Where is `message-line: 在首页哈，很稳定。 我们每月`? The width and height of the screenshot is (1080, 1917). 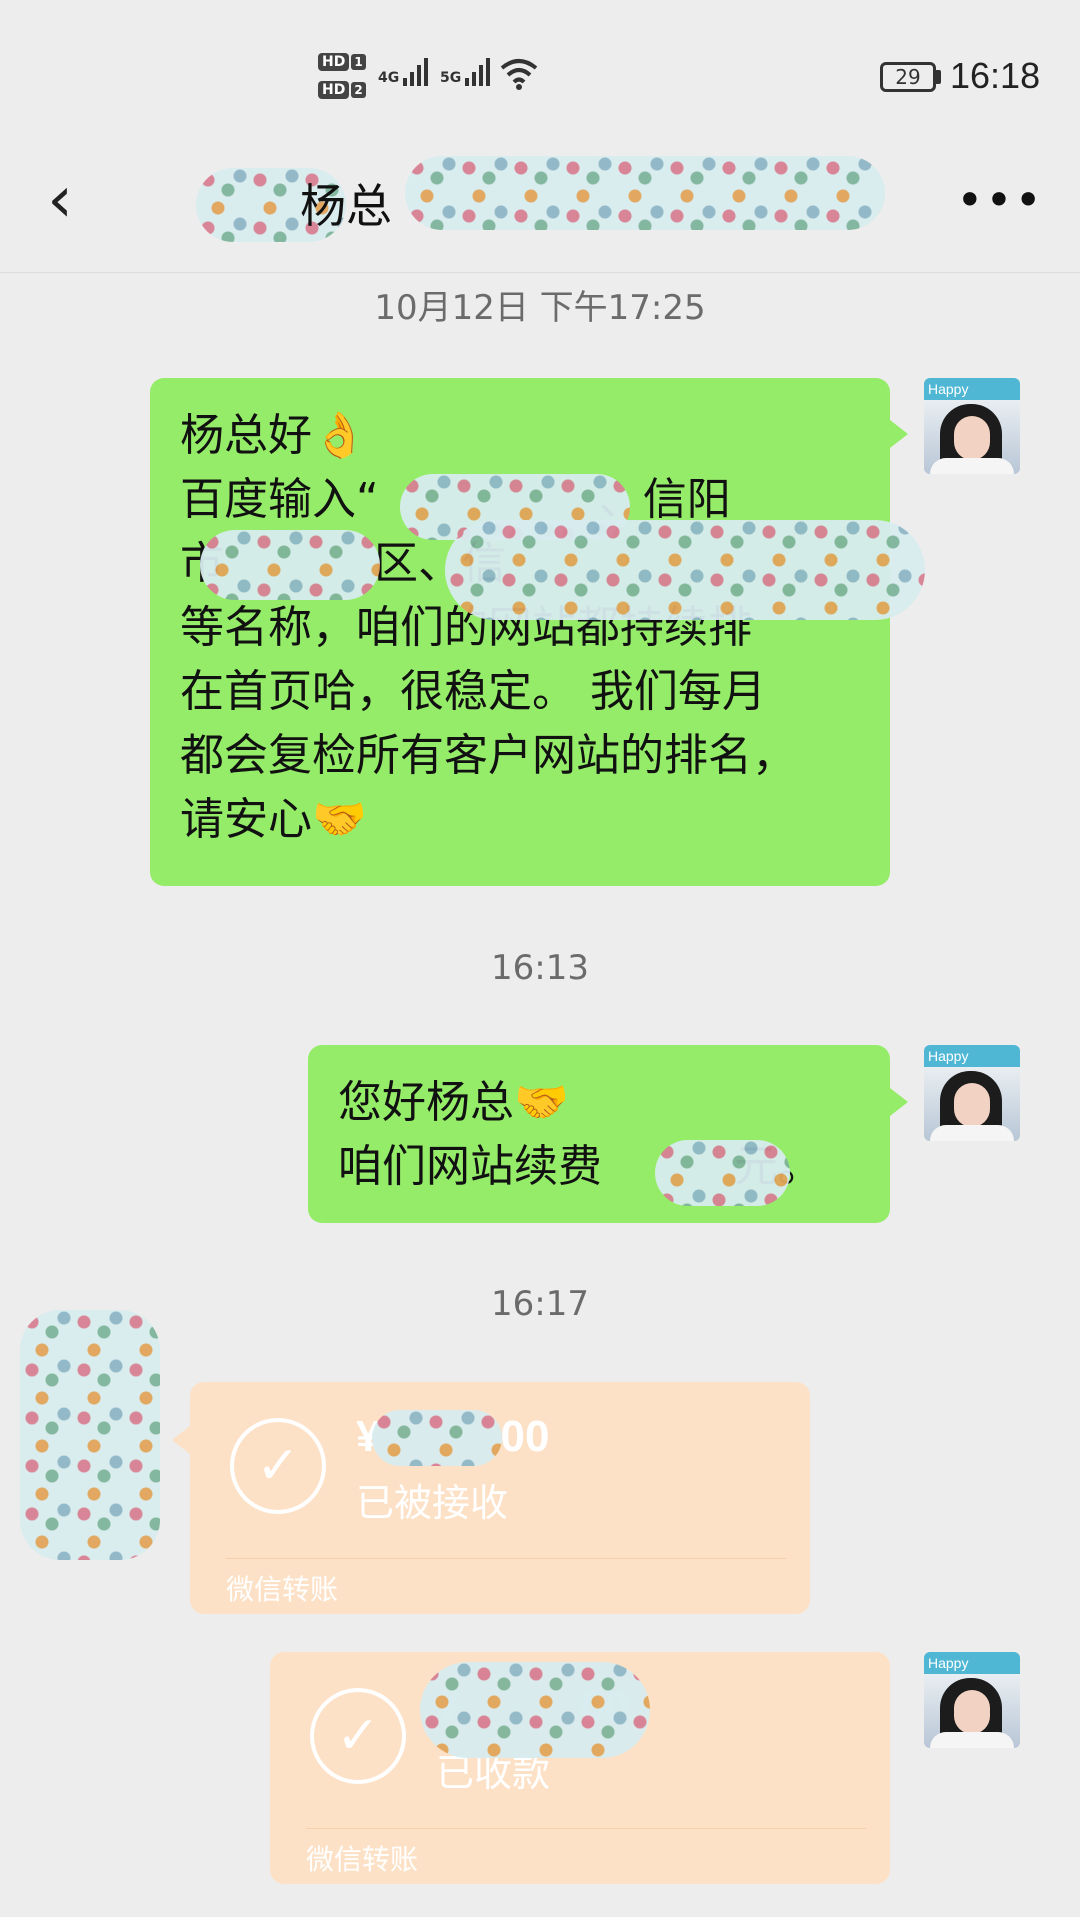
message-line: 在首页哈，很稳定。 我们每月 is located at coordinates (473, 691).